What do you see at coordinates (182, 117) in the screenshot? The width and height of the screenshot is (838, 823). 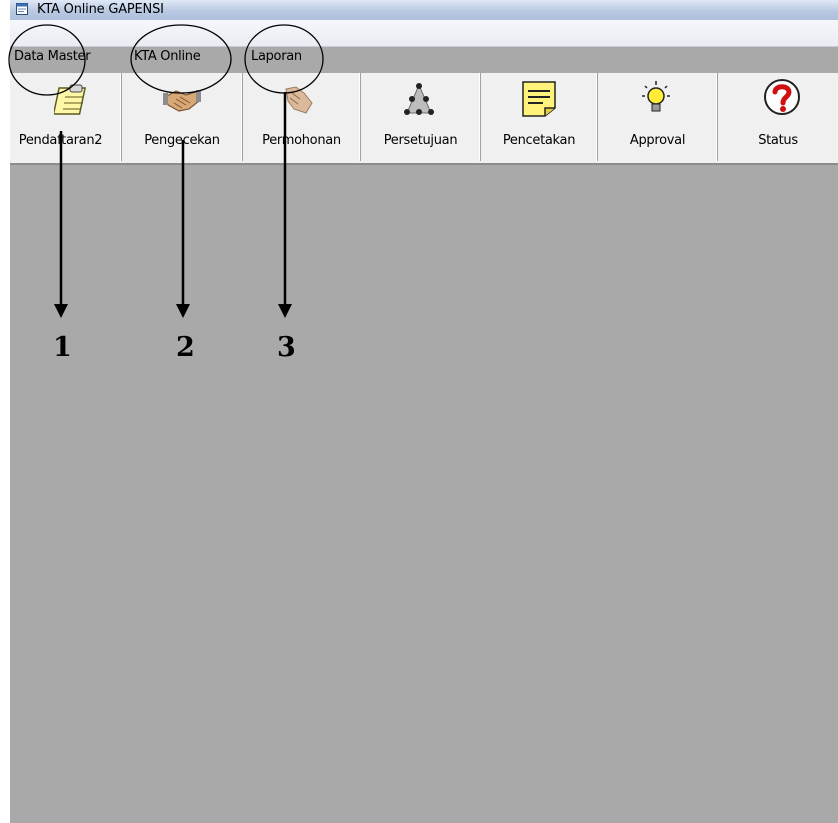 I see `pengecekan-button: Pengecekan` at bounding box center [182, 117].